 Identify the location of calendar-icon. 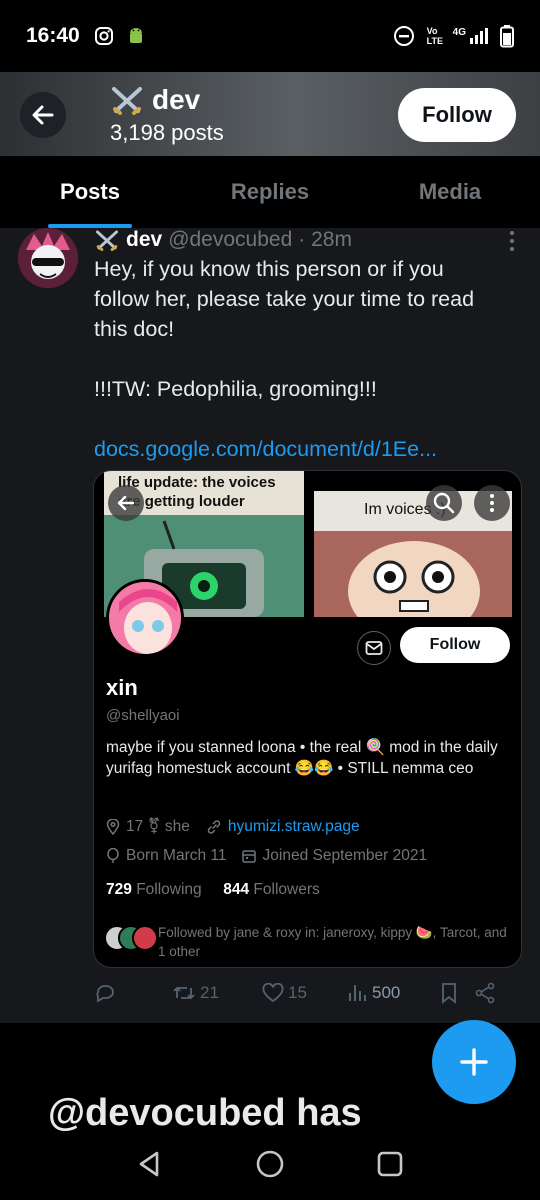
(248, 856).